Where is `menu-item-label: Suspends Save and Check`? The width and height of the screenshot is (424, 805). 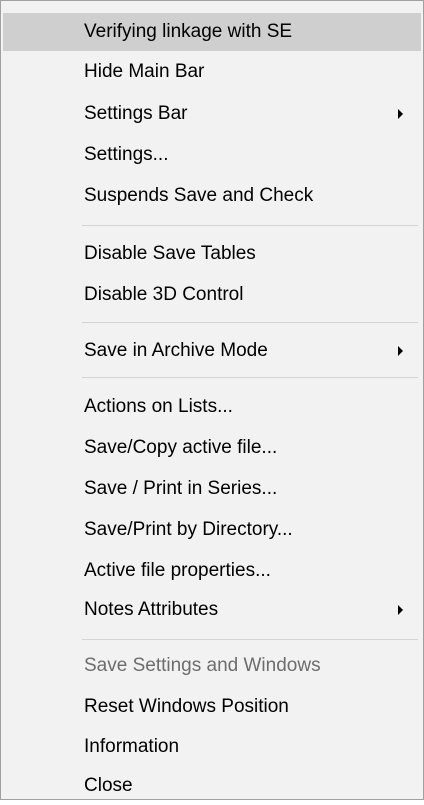
menu-item-label: Suspends Save and Check is located at coordinates (199, 195).